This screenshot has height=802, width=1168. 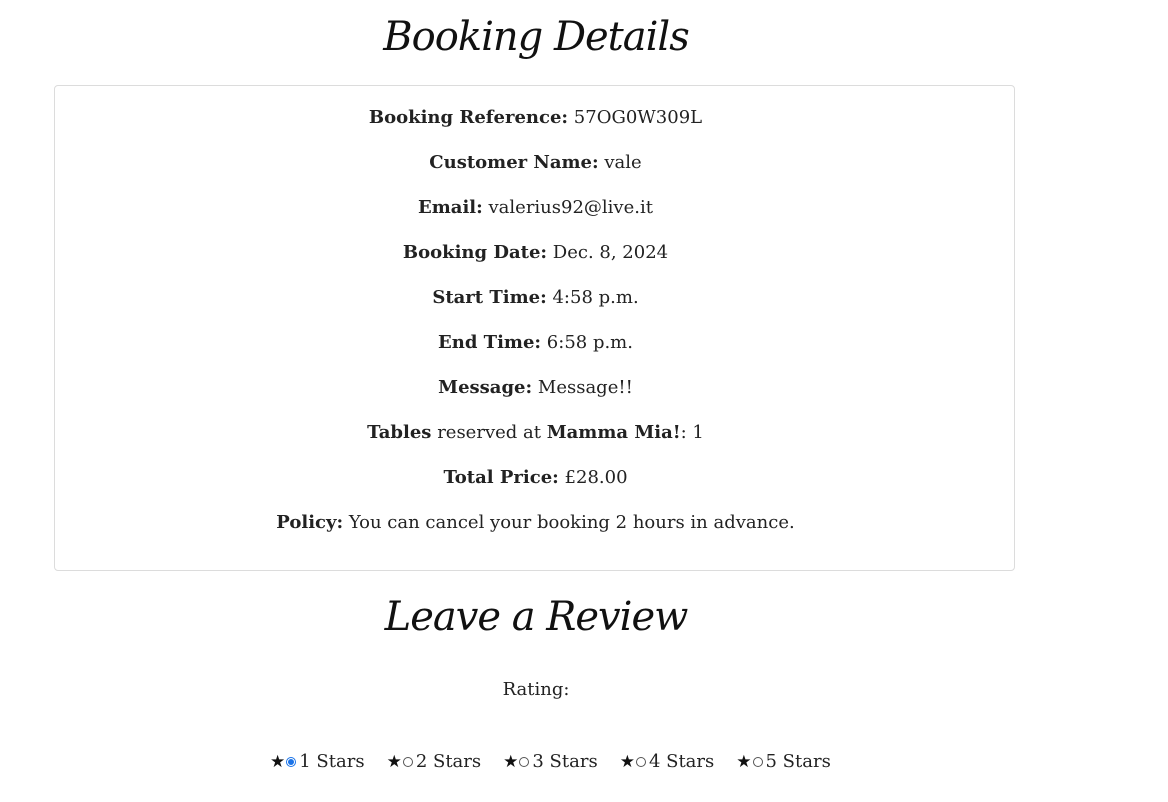 I want to click on rating-option-label: 1 Stars, so click(x=332, y=761).